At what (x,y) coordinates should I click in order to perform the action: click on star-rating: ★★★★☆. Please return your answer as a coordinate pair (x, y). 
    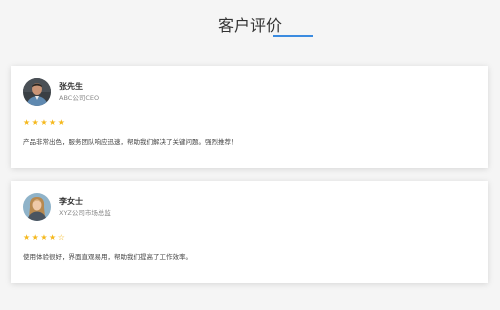
    Looking at the image, I should click on (45, 237).